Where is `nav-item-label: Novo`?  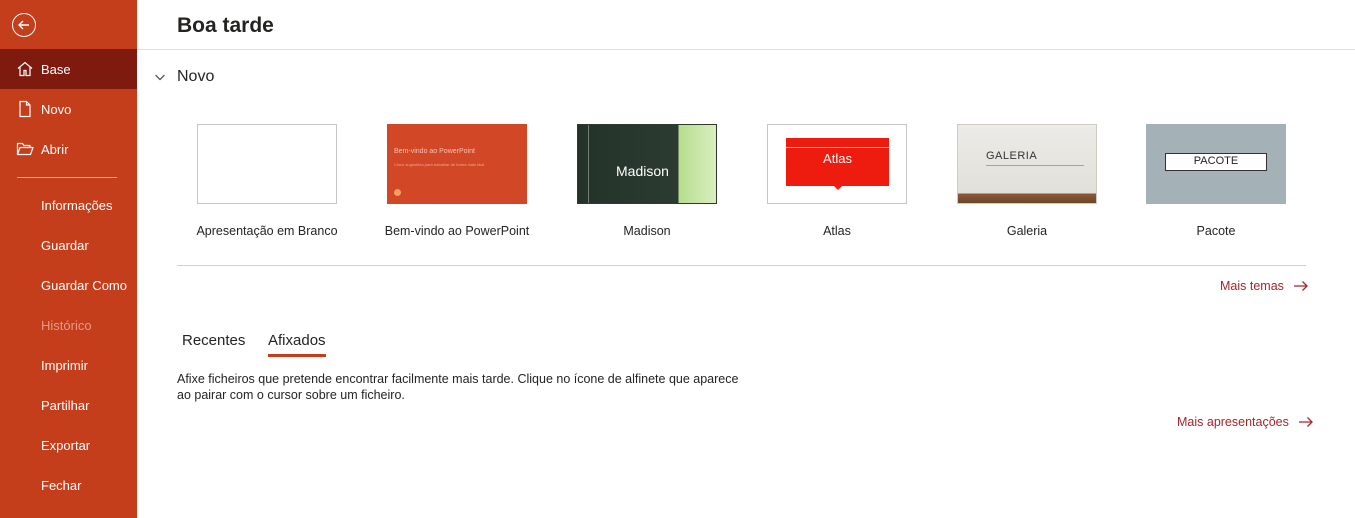 nav-item-label: Novo is located at coordinates (56, 109).